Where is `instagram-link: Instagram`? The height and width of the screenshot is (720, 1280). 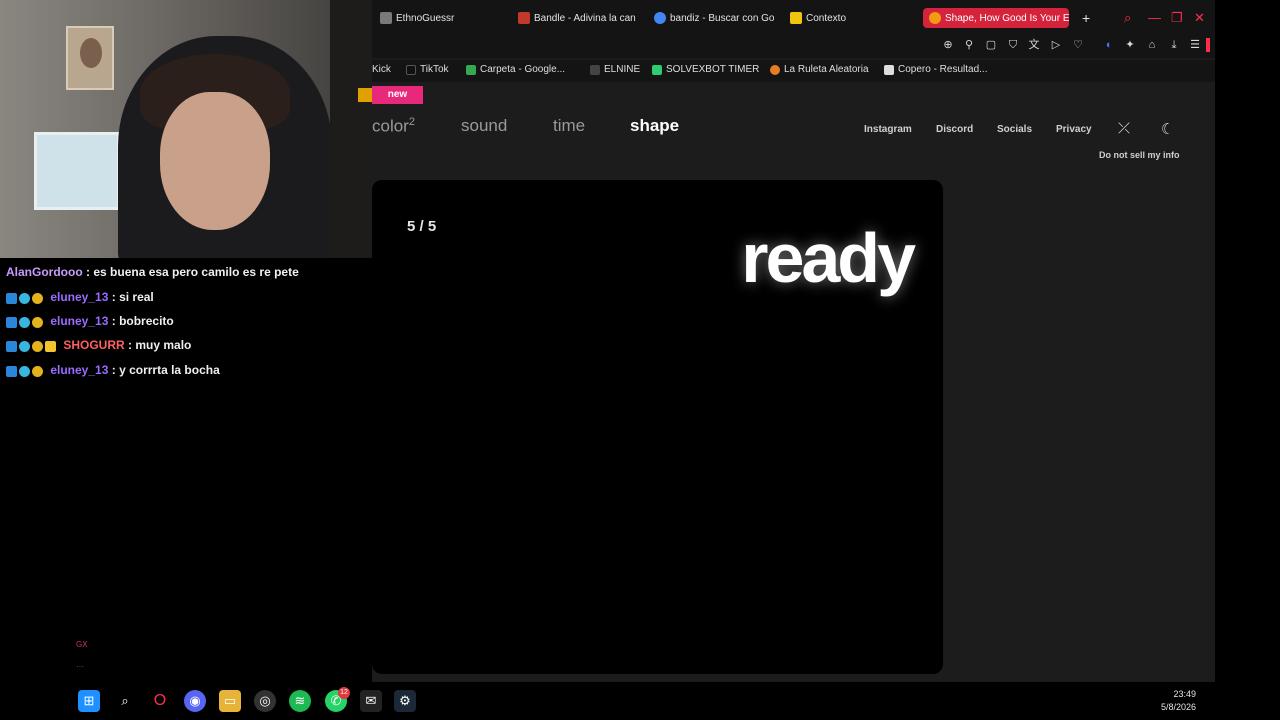 instagram-link: Instagram is located at coordinates (888, 129).